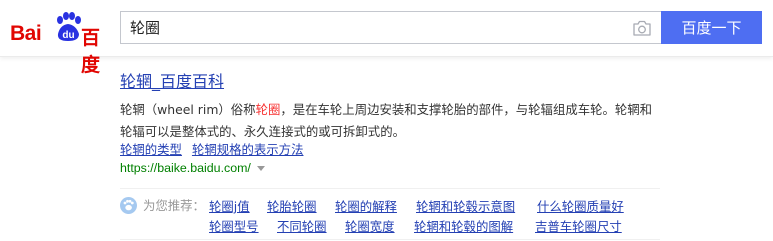 The height and width of the screenshot is (241, 773). I want to click on recommend-label-text: 为您推荐：, so click(174, 205).